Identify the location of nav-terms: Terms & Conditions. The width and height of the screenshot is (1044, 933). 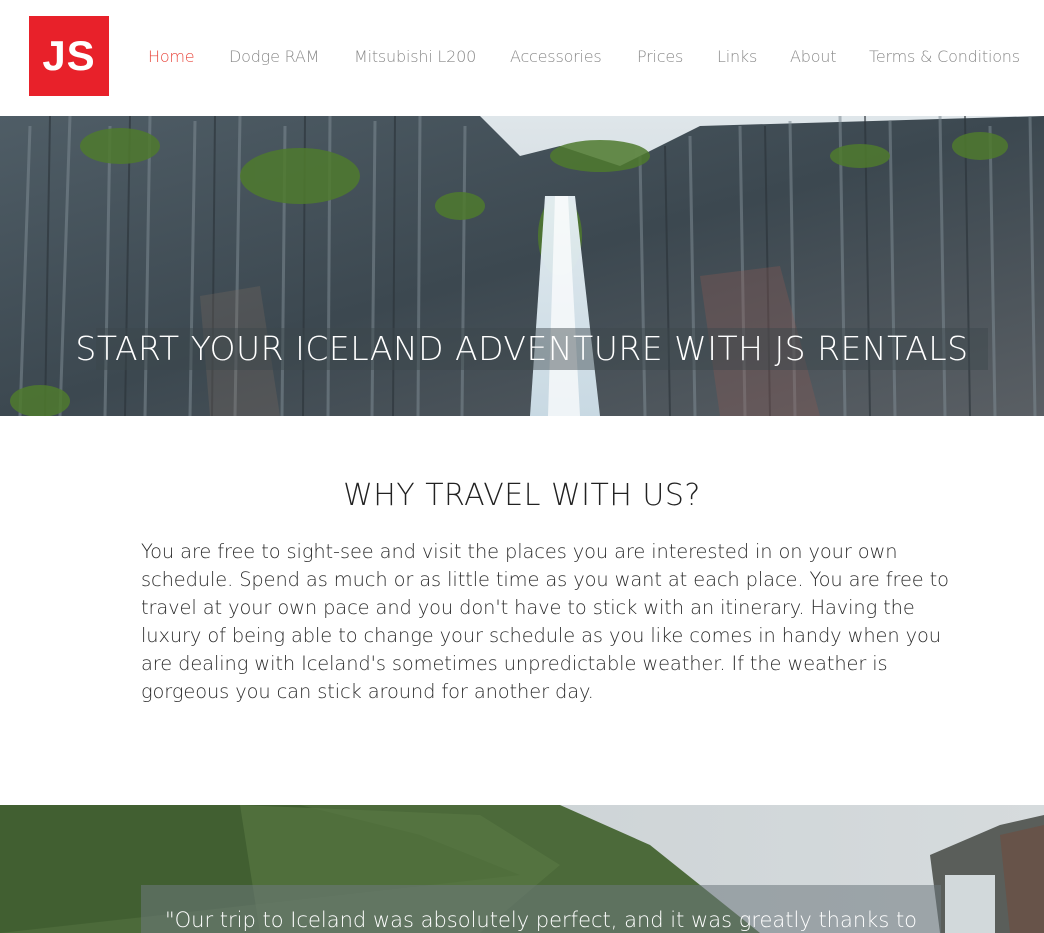
(944, 57).